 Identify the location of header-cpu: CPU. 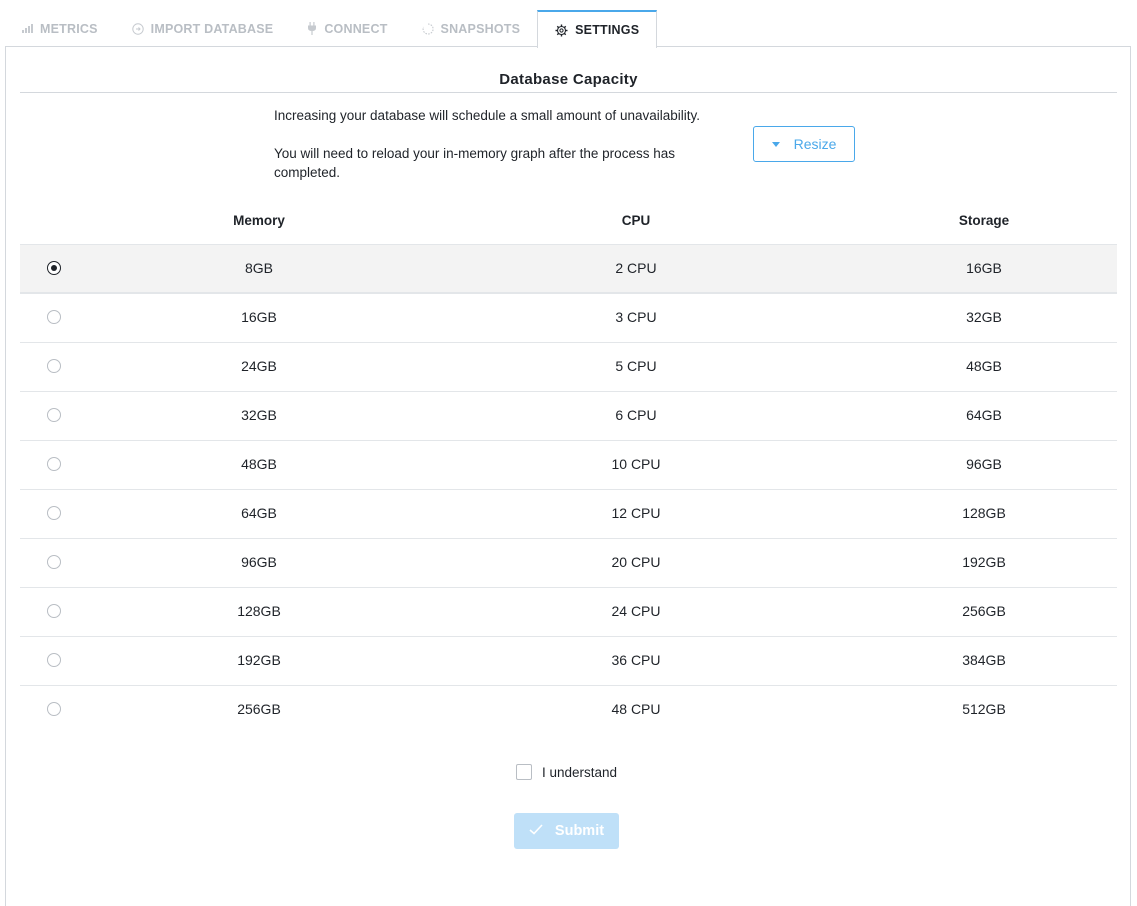
(636, 220).